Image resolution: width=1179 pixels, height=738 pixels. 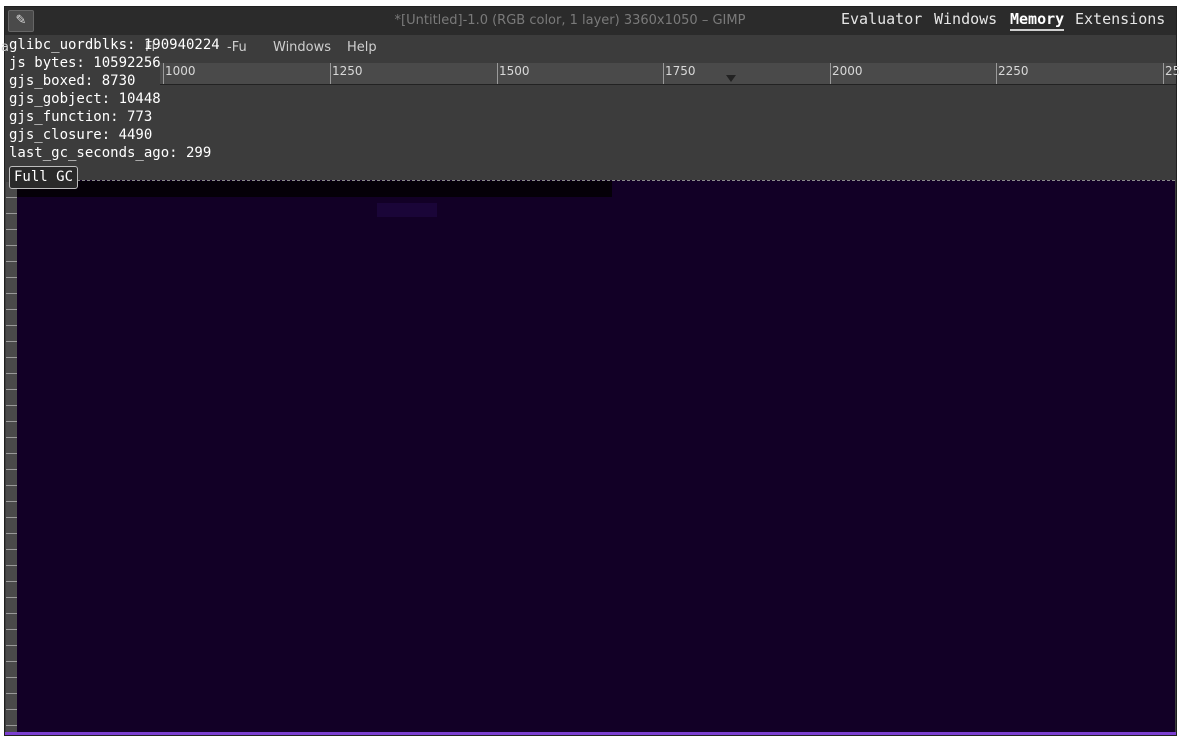 I want to click on pointer-marker-icon, so click(x=731, y=78).